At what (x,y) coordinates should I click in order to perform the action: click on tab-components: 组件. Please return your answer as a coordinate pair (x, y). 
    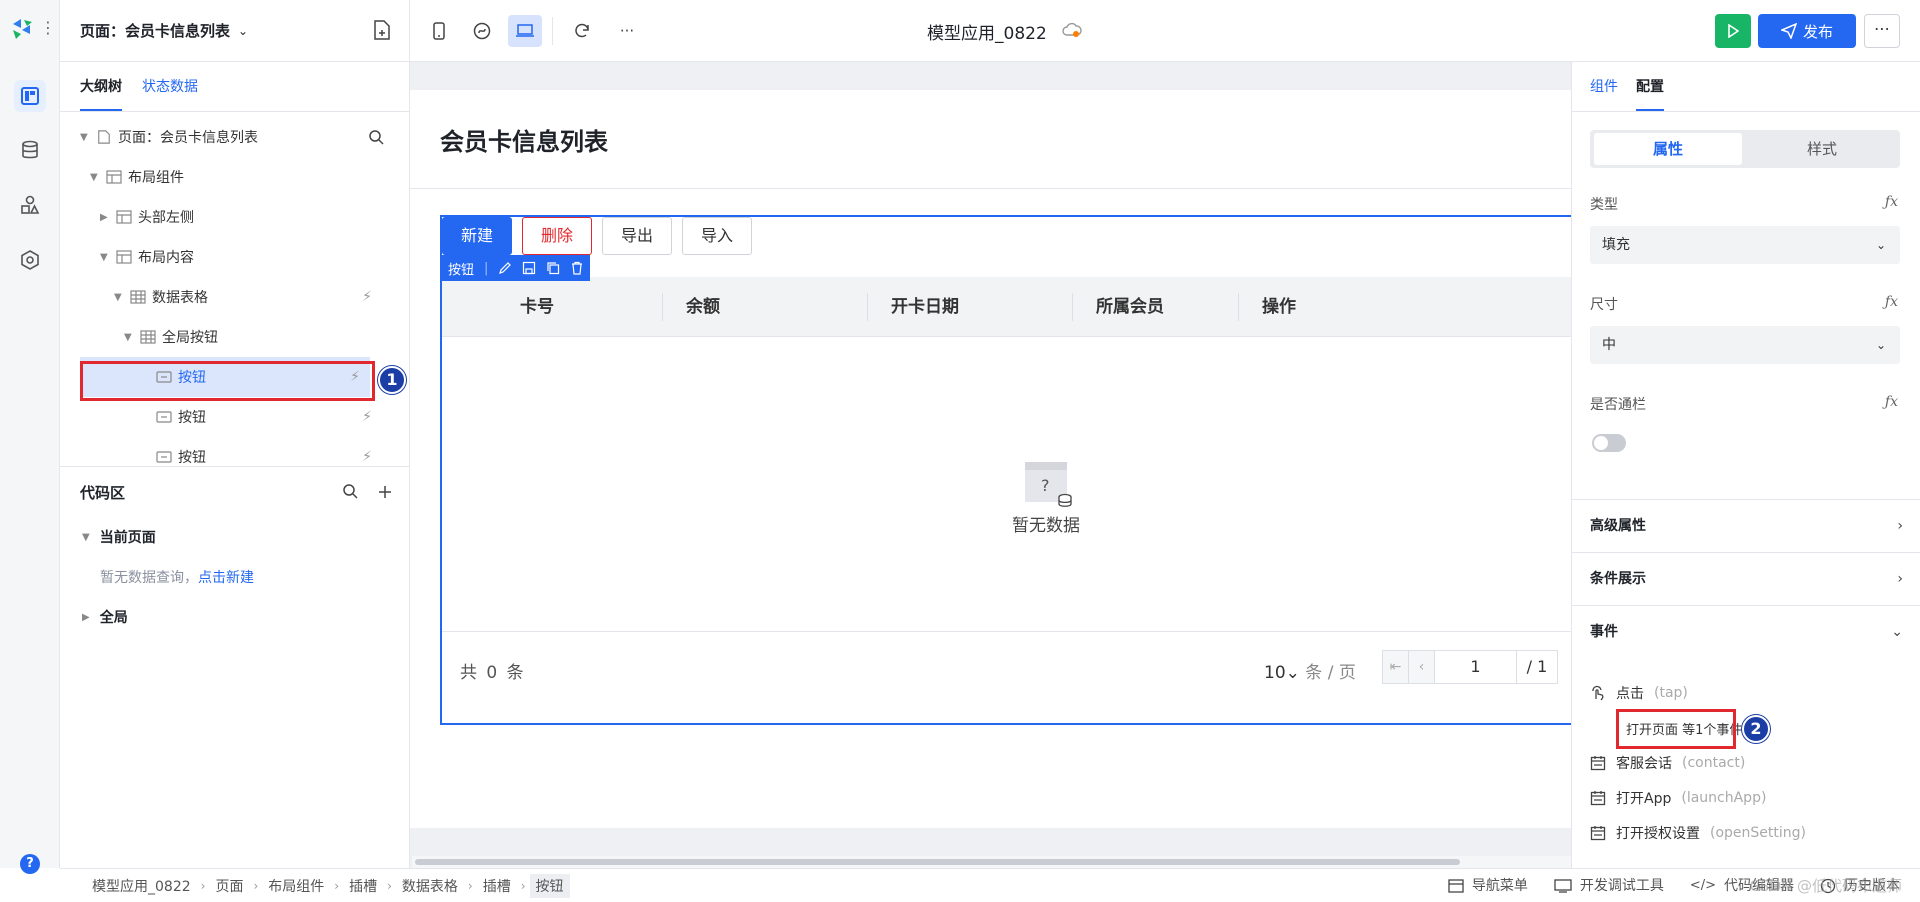
    Looking at the image, I should click on (1604, 86).